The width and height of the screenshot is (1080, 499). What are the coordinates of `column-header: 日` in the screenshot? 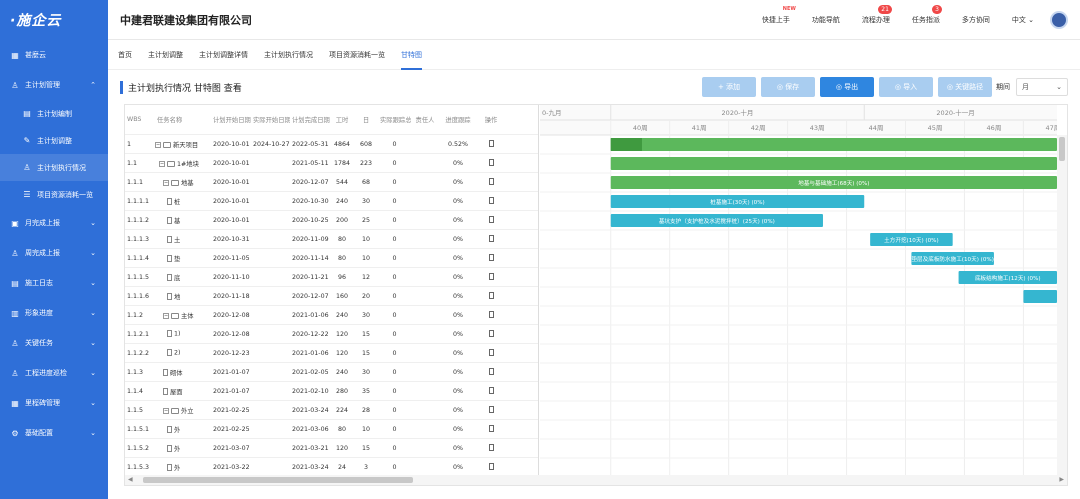 It's located at (366, 119).